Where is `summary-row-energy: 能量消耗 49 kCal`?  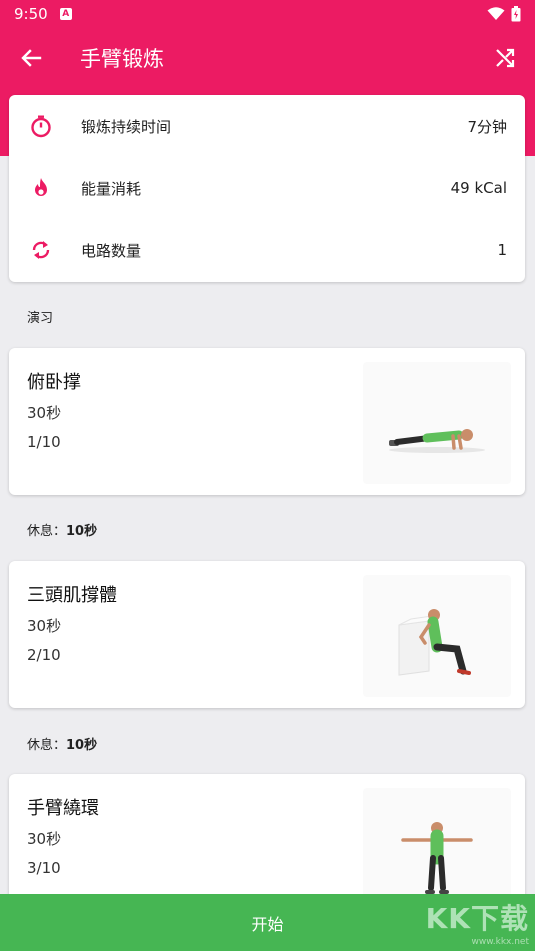 summary-row-energy: 能量消耗 49 kCal is located at coordinates (267, 188).